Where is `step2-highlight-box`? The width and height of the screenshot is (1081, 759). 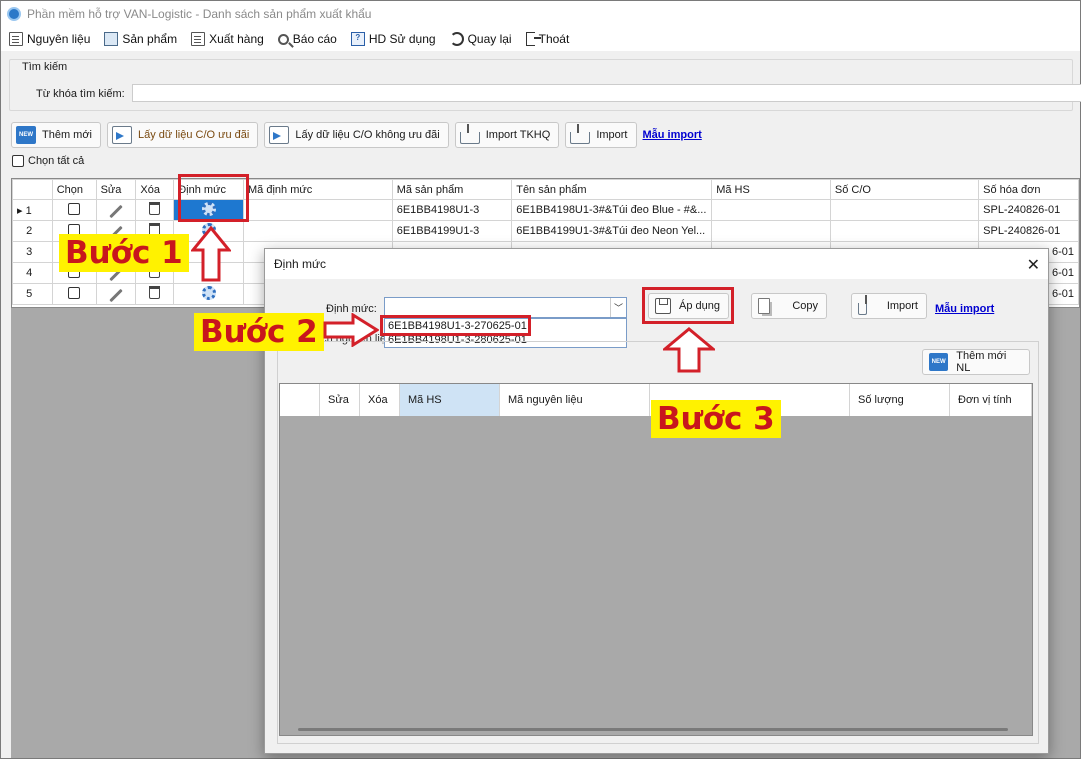 step2-highlight-box is located at coordinates (455, 325).